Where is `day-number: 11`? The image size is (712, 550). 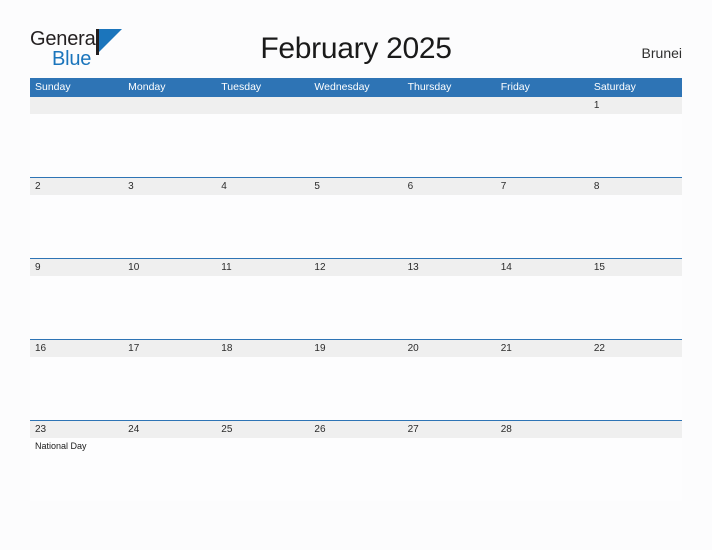
day-number: 11 is located at coordinates (262, 267).